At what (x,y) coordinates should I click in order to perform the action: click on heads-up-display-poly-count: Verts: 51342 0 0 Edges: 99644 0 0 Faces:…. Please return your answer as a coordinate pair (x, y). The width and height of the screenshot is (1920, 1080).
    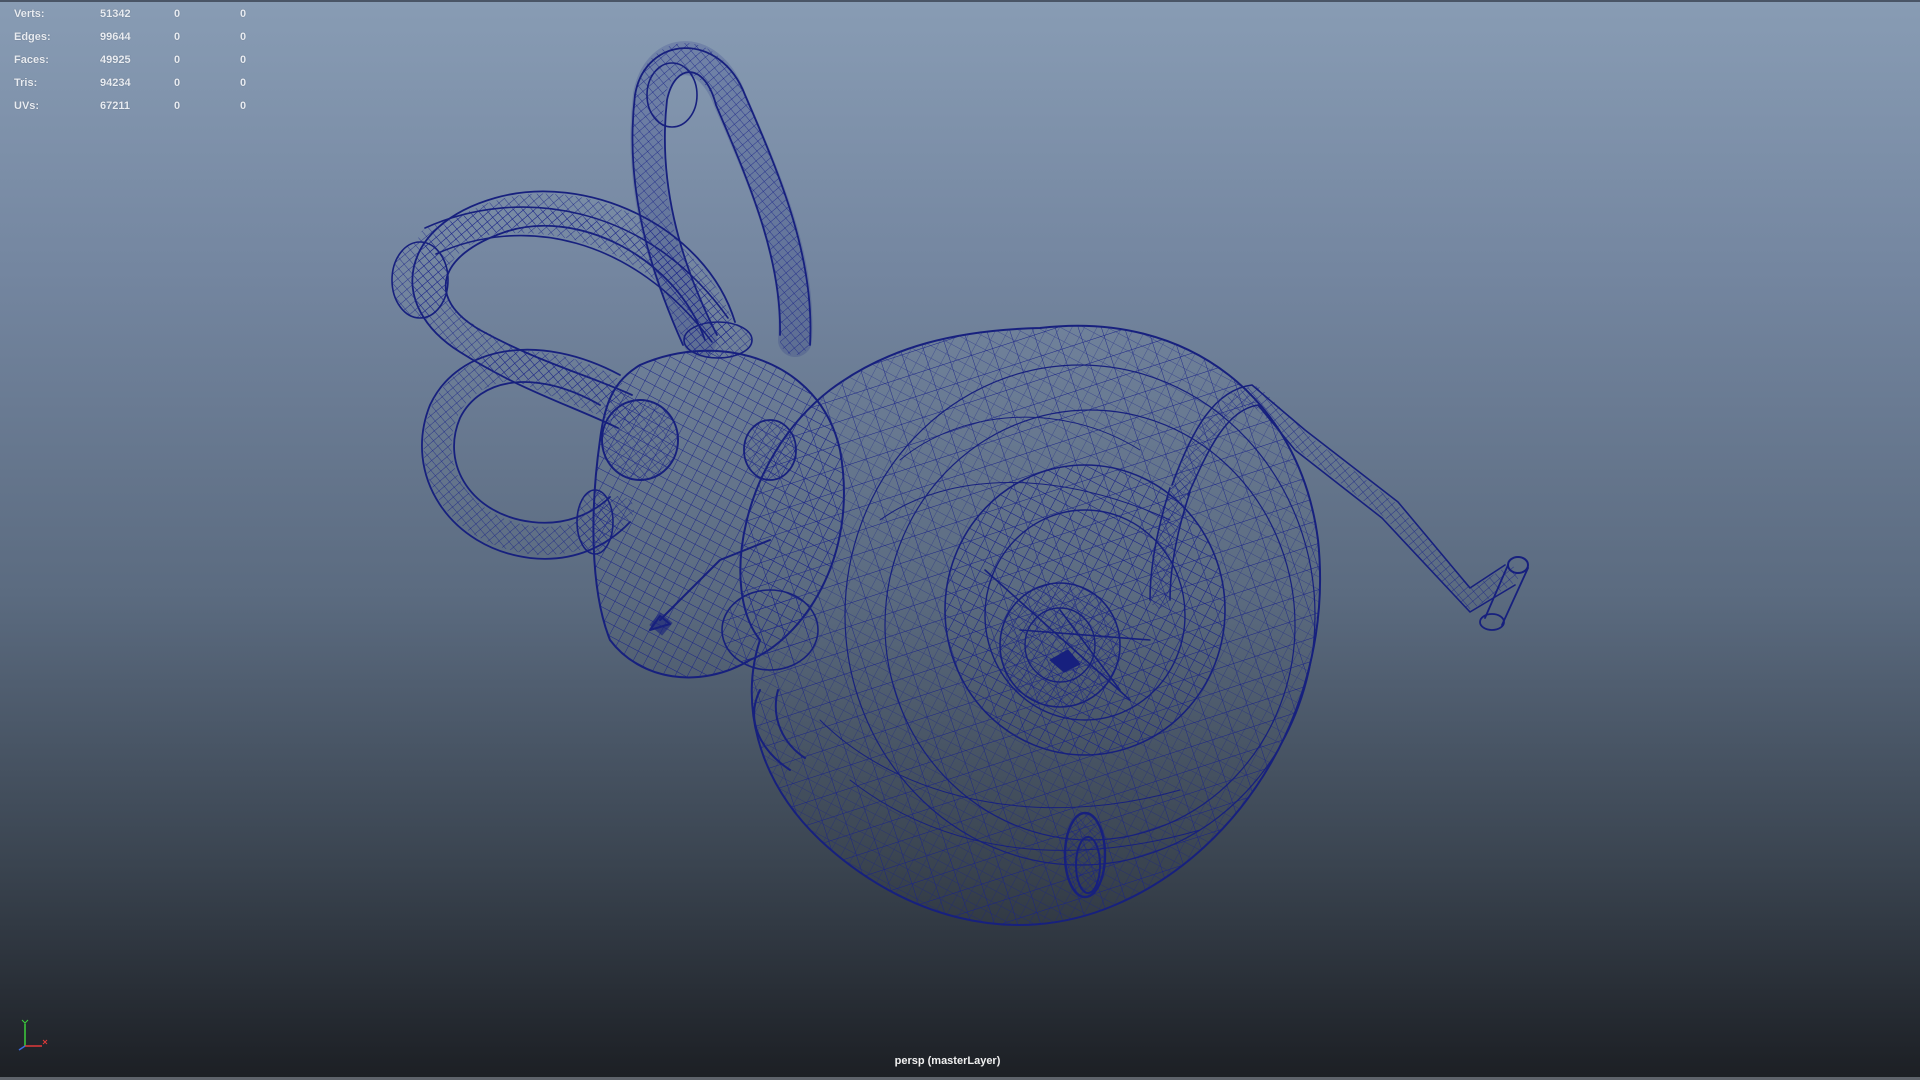
    Looking at the image, I should click on (147, 59).